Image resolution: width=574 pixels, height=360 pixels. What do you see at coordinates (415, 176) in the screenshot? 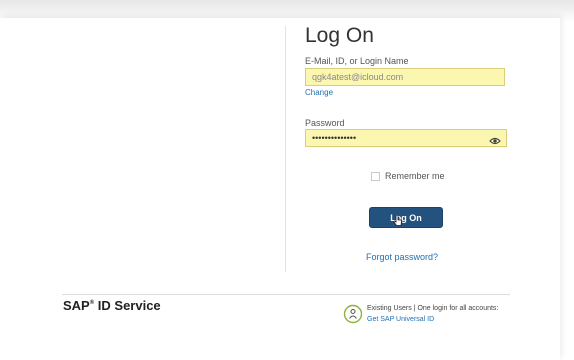
I see `remember-me-label: Remember me` at bounding box center [415, 176].